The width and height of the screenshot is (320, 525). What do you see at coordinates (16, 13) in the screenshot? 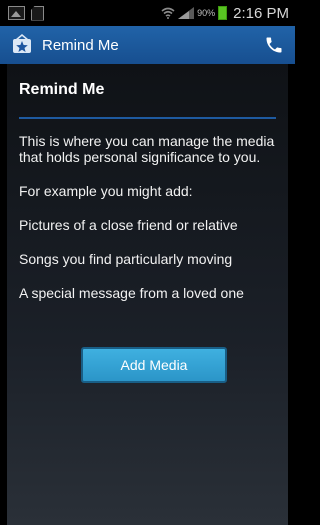
I see `image-icon` at bounding box center [16, 13].